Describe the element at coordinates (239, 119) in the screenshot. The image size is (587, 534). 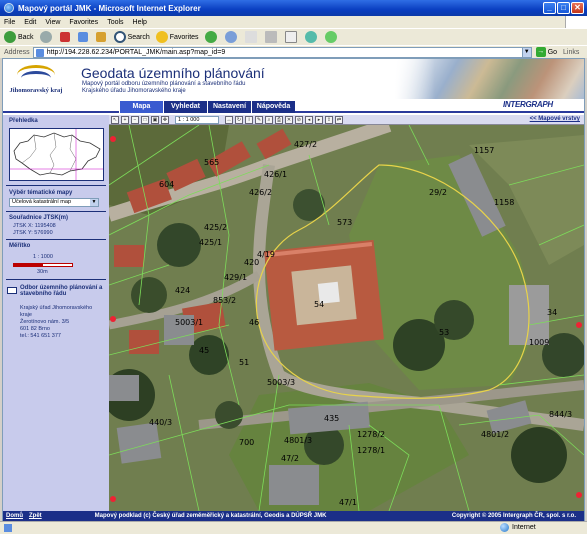
I see `refresh-map-icon: ↻` at that location.